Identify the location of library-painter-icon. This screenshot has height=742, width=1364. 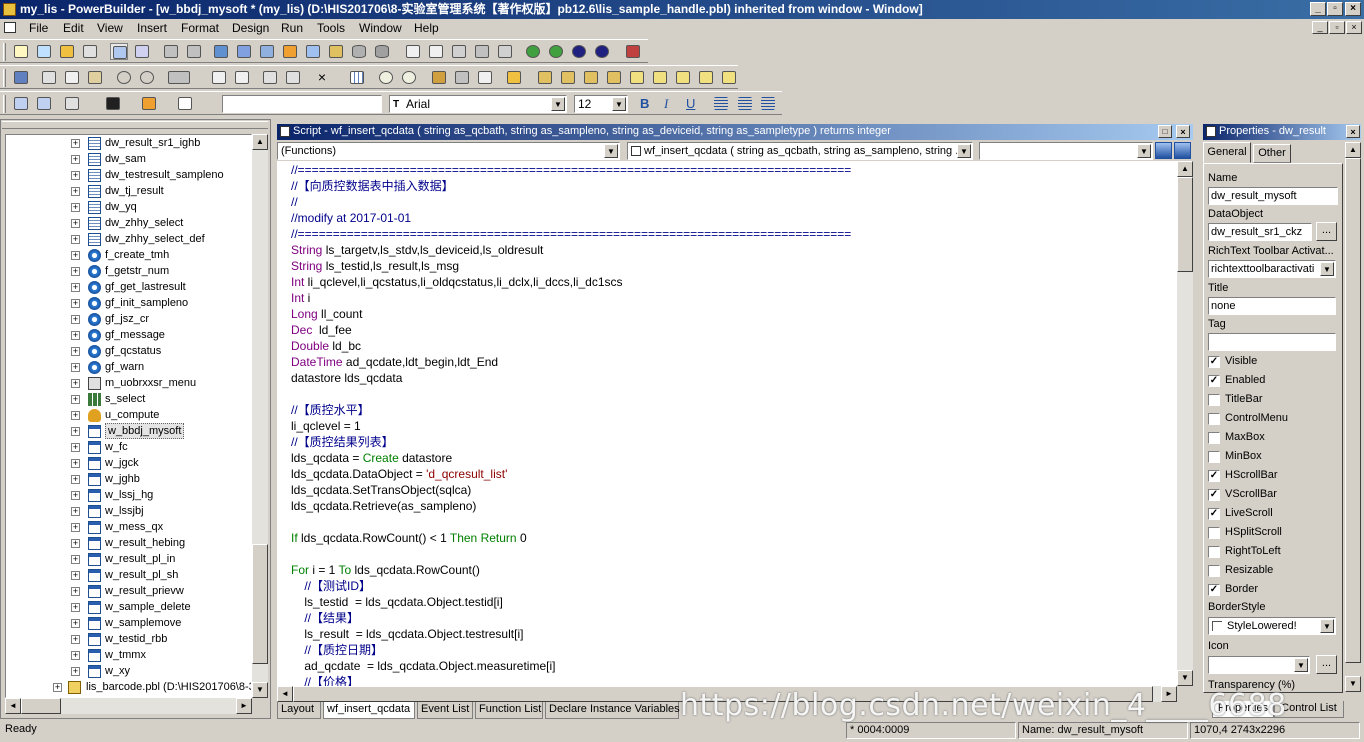
(119, 51).